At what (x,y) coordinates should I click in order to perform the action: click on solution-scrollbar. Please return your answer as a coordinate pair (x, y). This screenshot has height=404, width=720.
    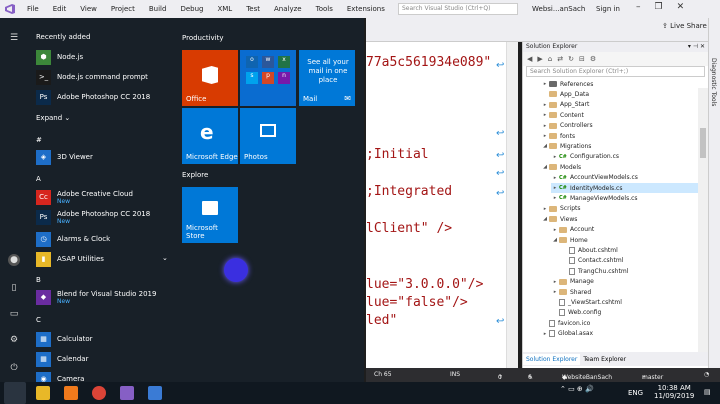
    Looking at the image, I should click on (703, 223).